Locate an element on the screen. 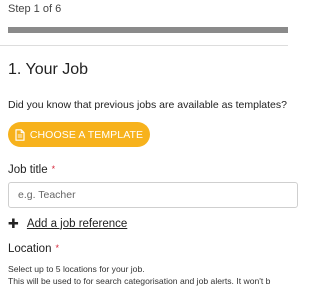  choose-template-button-label: CHOOSE A TEMPLATE is located at coordinates (86, 134).